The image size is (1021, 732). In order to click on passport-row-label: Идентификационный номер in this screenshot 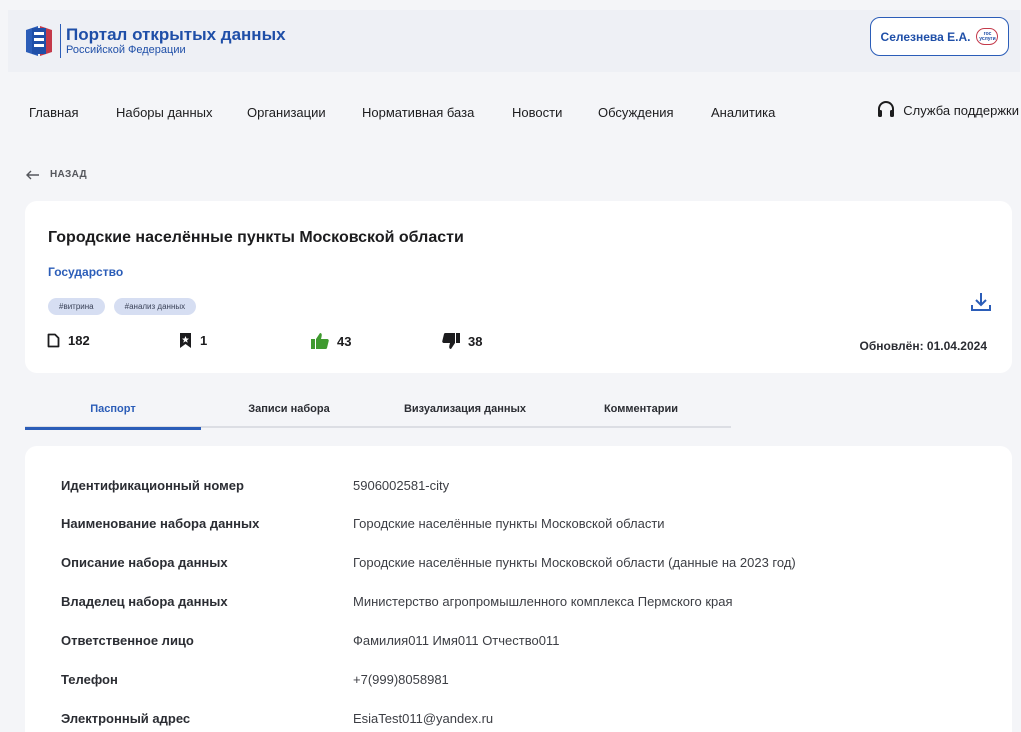, I will do `click(152, 485)`.